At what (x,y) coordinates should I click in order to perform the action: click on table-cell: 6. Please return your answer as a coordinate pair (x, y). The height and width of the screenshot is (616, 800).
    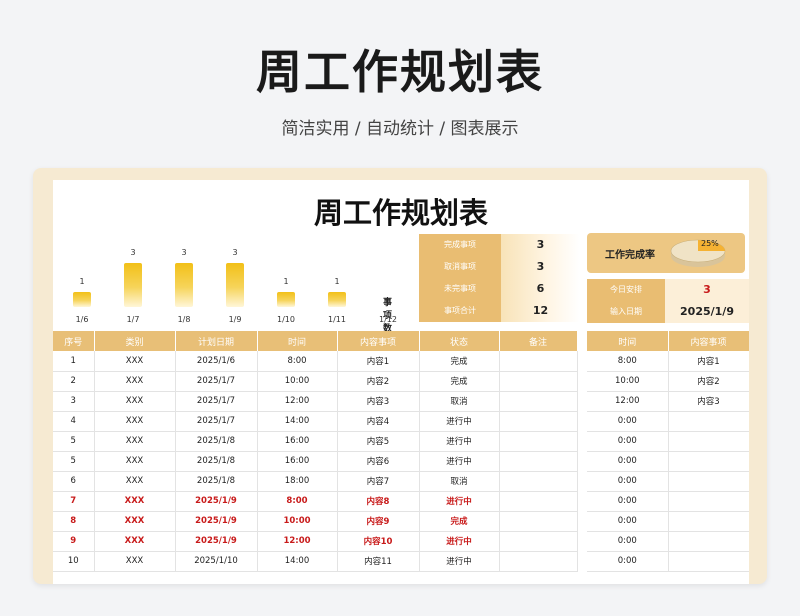
    Looking at the image, I should click on (74, 481).